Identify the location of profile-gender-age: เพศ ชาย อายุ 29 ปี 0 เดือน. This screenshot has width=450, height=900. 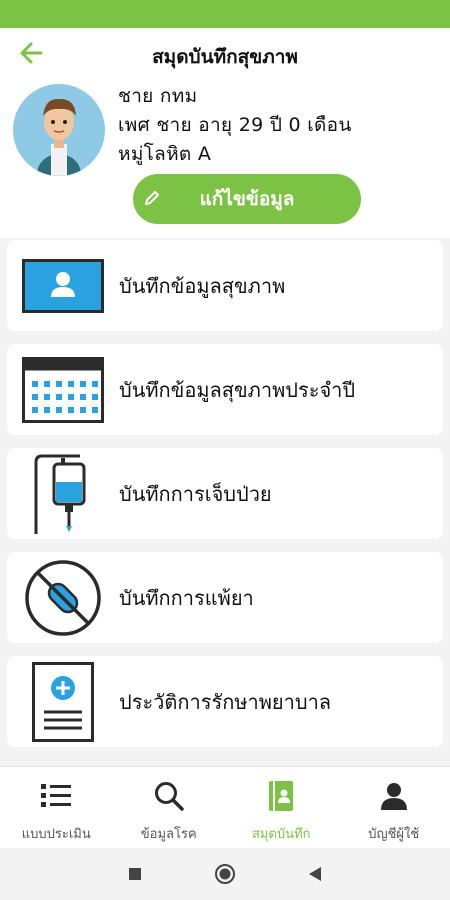
(235, 125).